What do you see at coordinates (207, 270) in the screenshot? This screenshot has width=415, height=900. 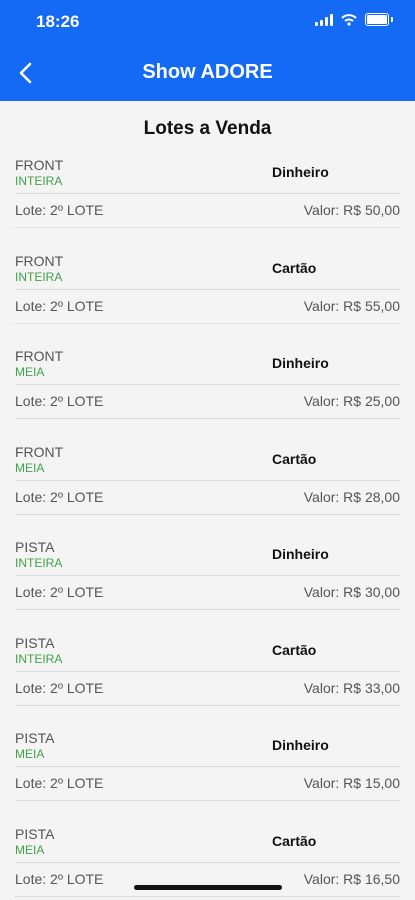 I see `lot-item-top: FRONT INTEIRA Cartão` at bounding box center [207, 270].